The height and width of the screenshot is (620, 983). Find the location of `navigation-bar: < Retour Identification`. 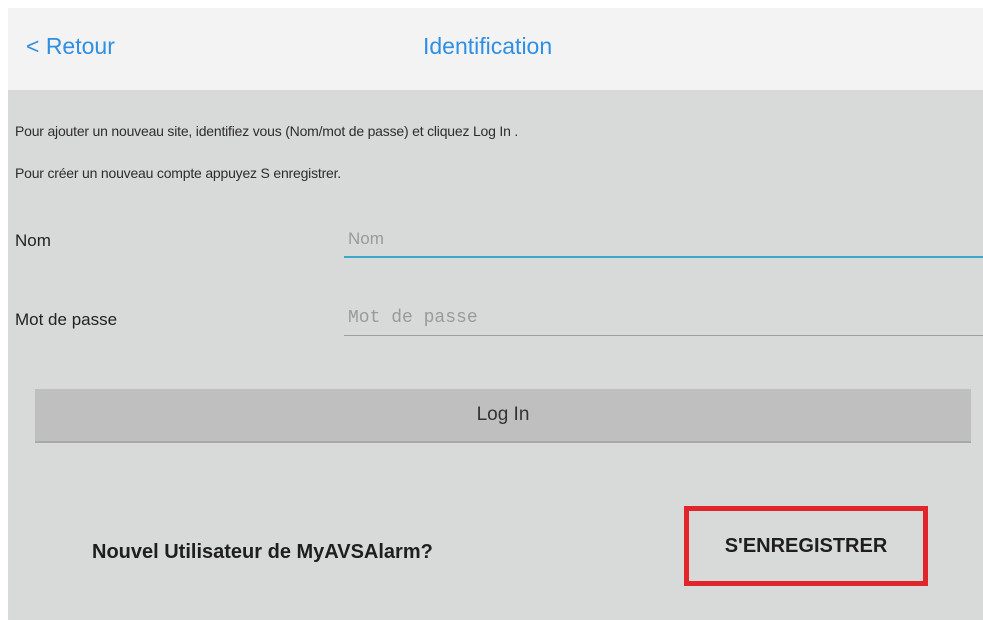

navigation-bar: < Retour Identification is located at coordinates (495, 49).